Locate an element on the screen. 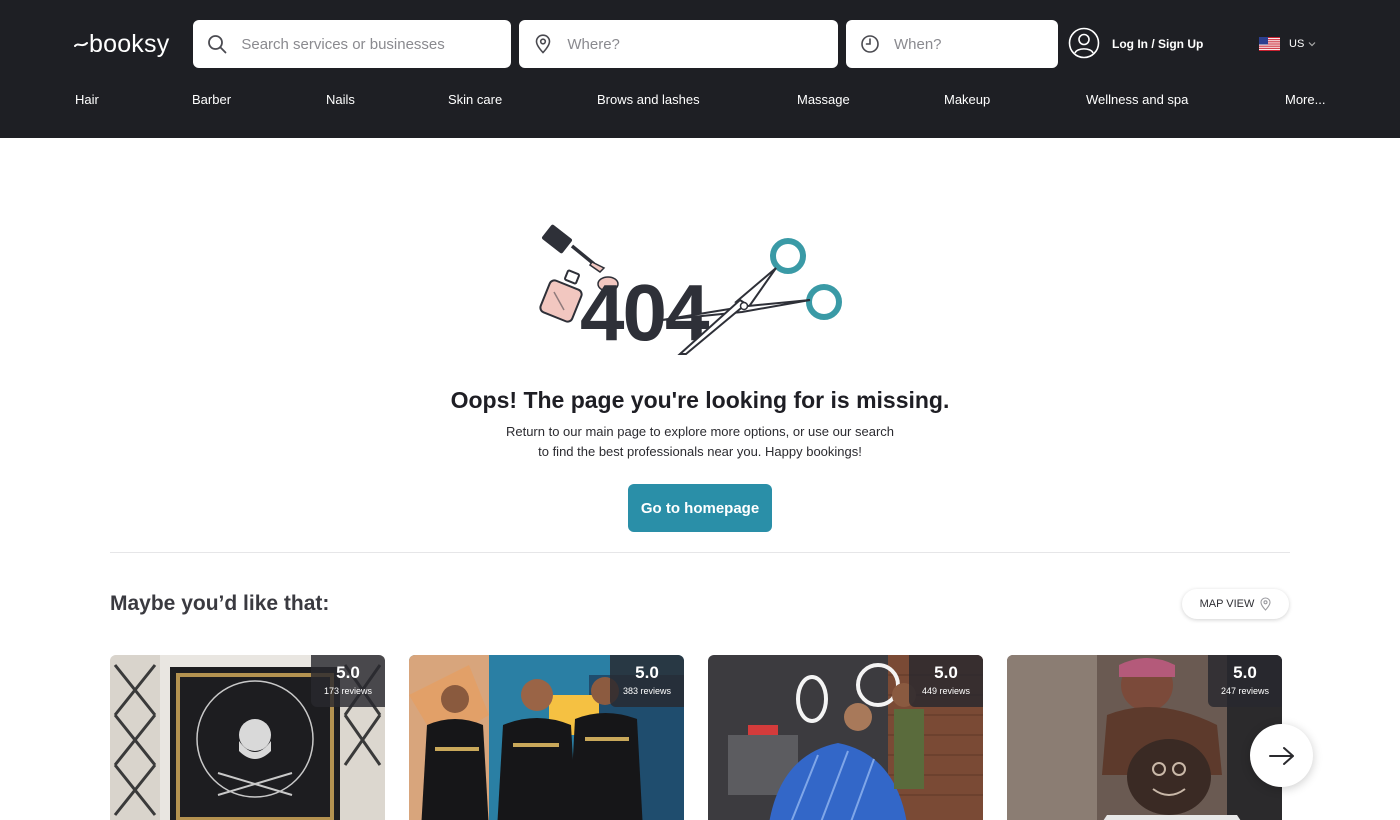  review-count: 383 reviews is located at coordinates (647, 691).